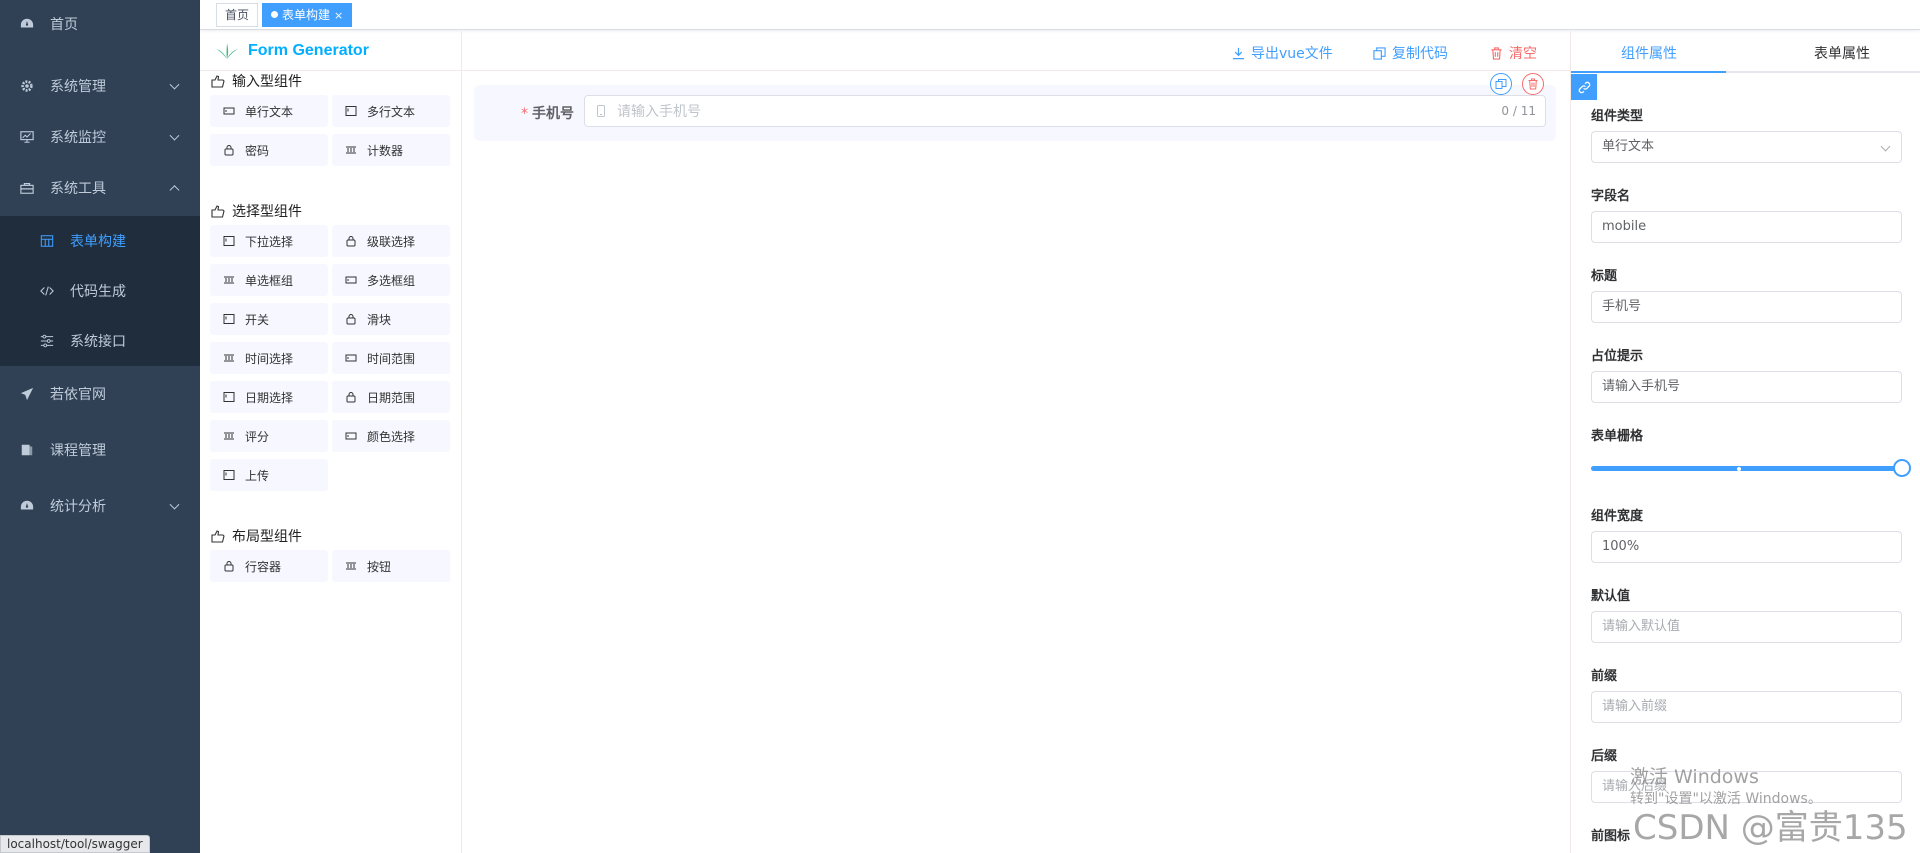 This screenshot has width=1920, height=853. What do you see at coordinates (78, 87) in the screenshot?
I see `sidebar-item-label: 系统管理` at bounding box center [78, 87].